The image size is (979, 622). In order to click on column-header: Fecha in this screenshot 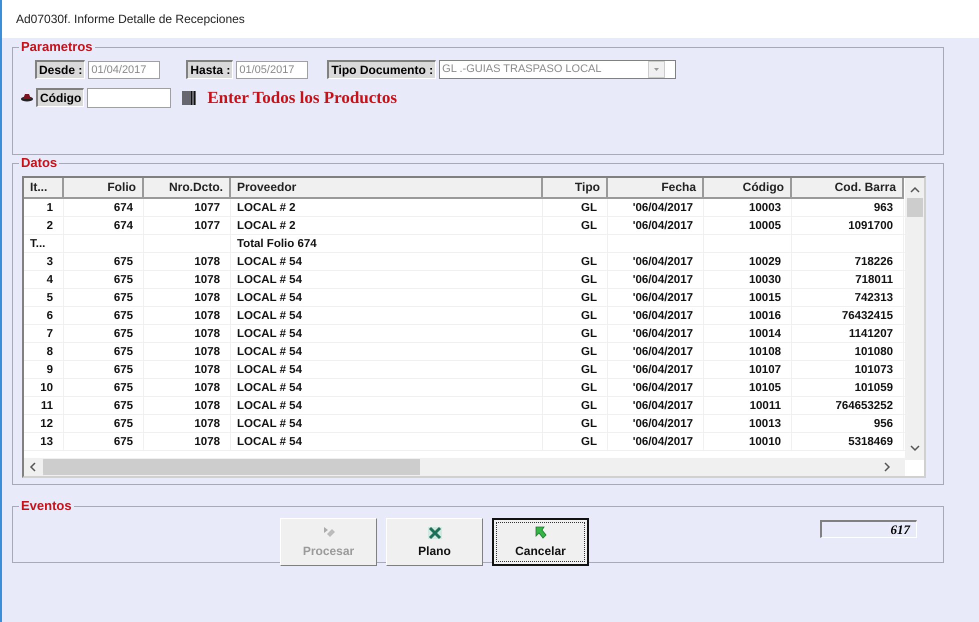, I will do `click(656, 188)`.